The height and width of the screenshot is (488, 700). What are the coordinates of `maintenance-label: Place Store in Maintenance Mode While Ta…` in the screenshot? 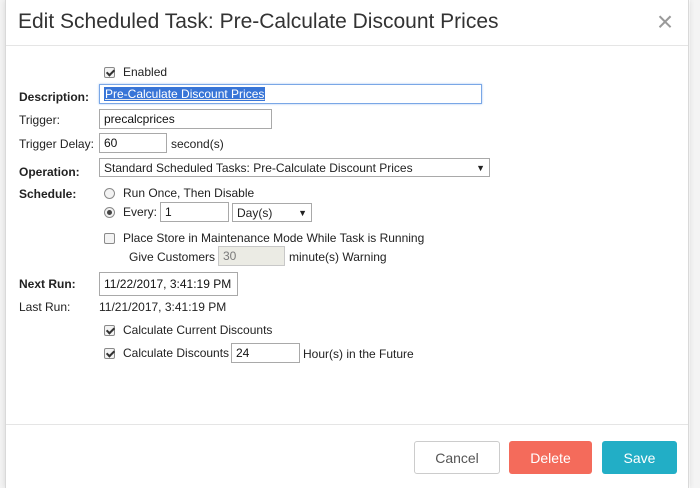 It's located at (274, 238).